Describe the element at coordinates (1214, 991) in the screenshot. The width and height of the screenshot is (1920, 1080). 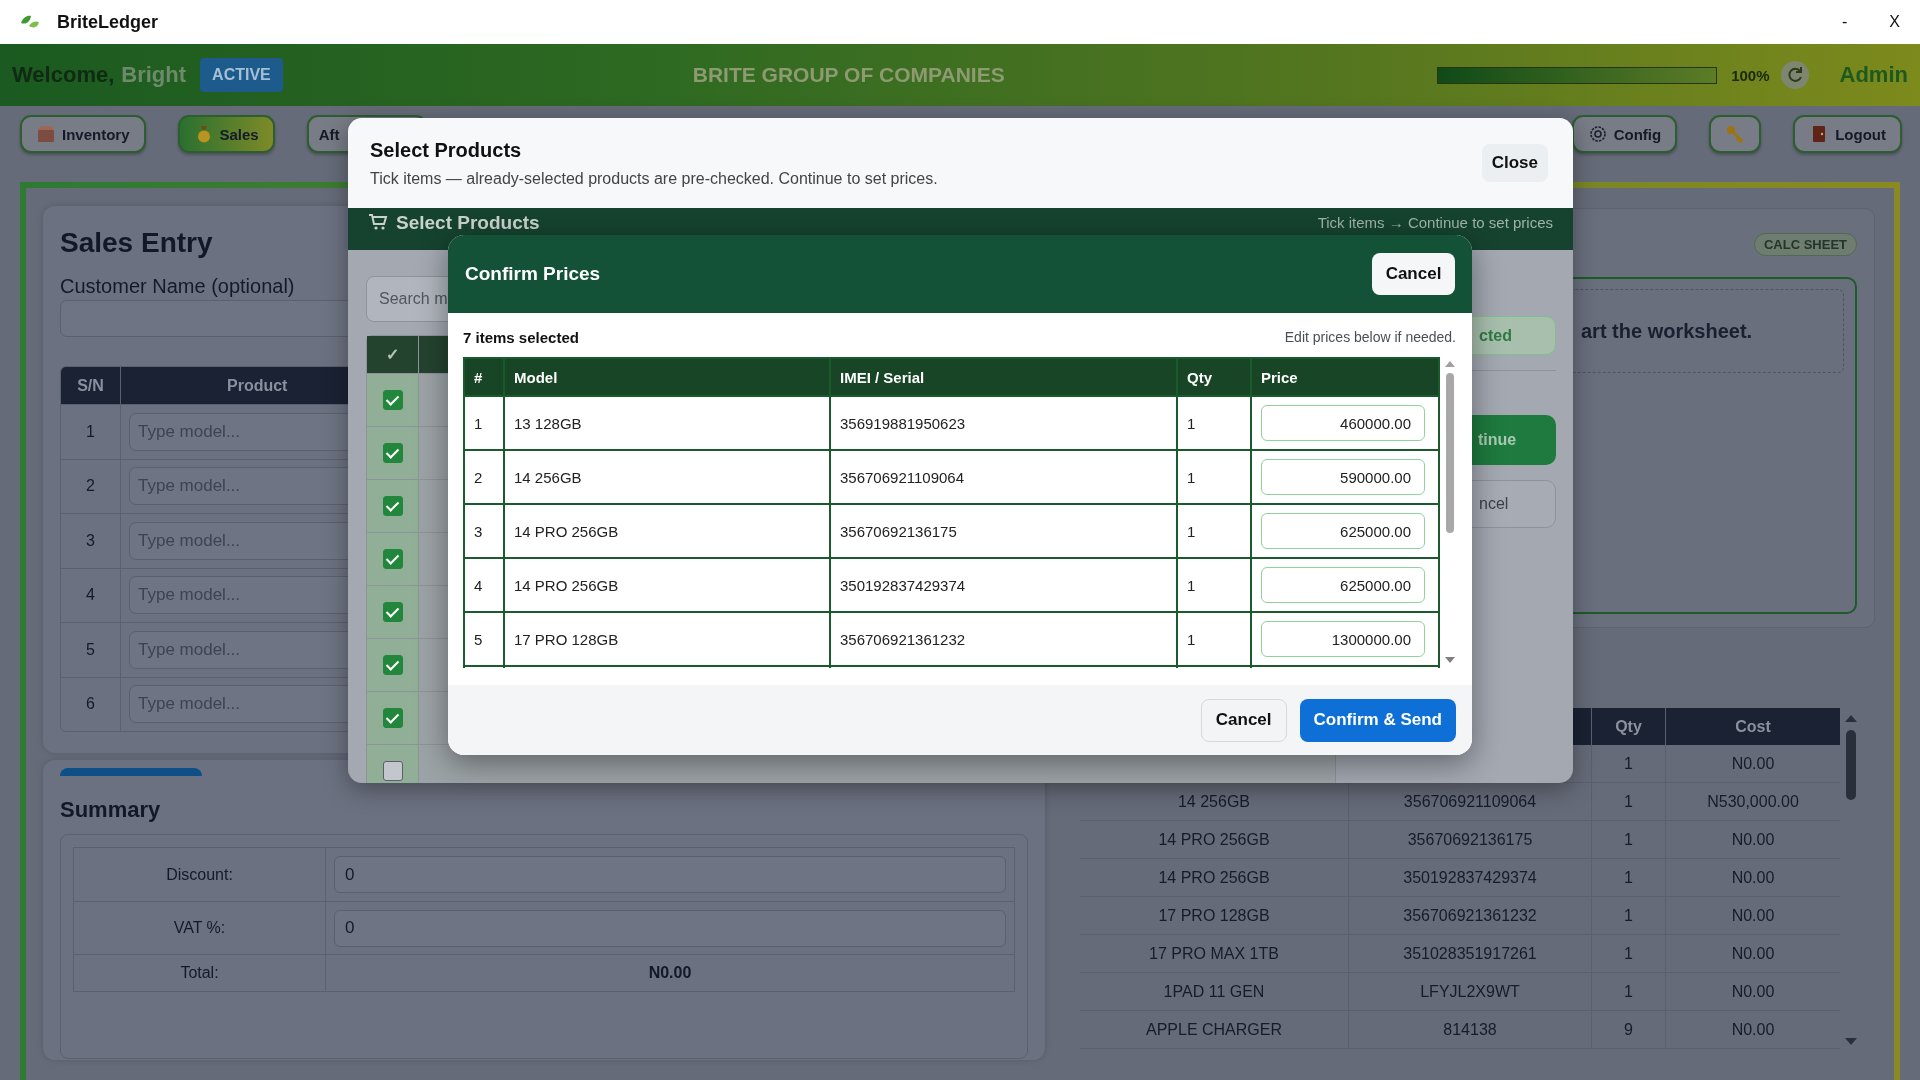
I see `table-cell: 1PAD 11 GEN` at that location.